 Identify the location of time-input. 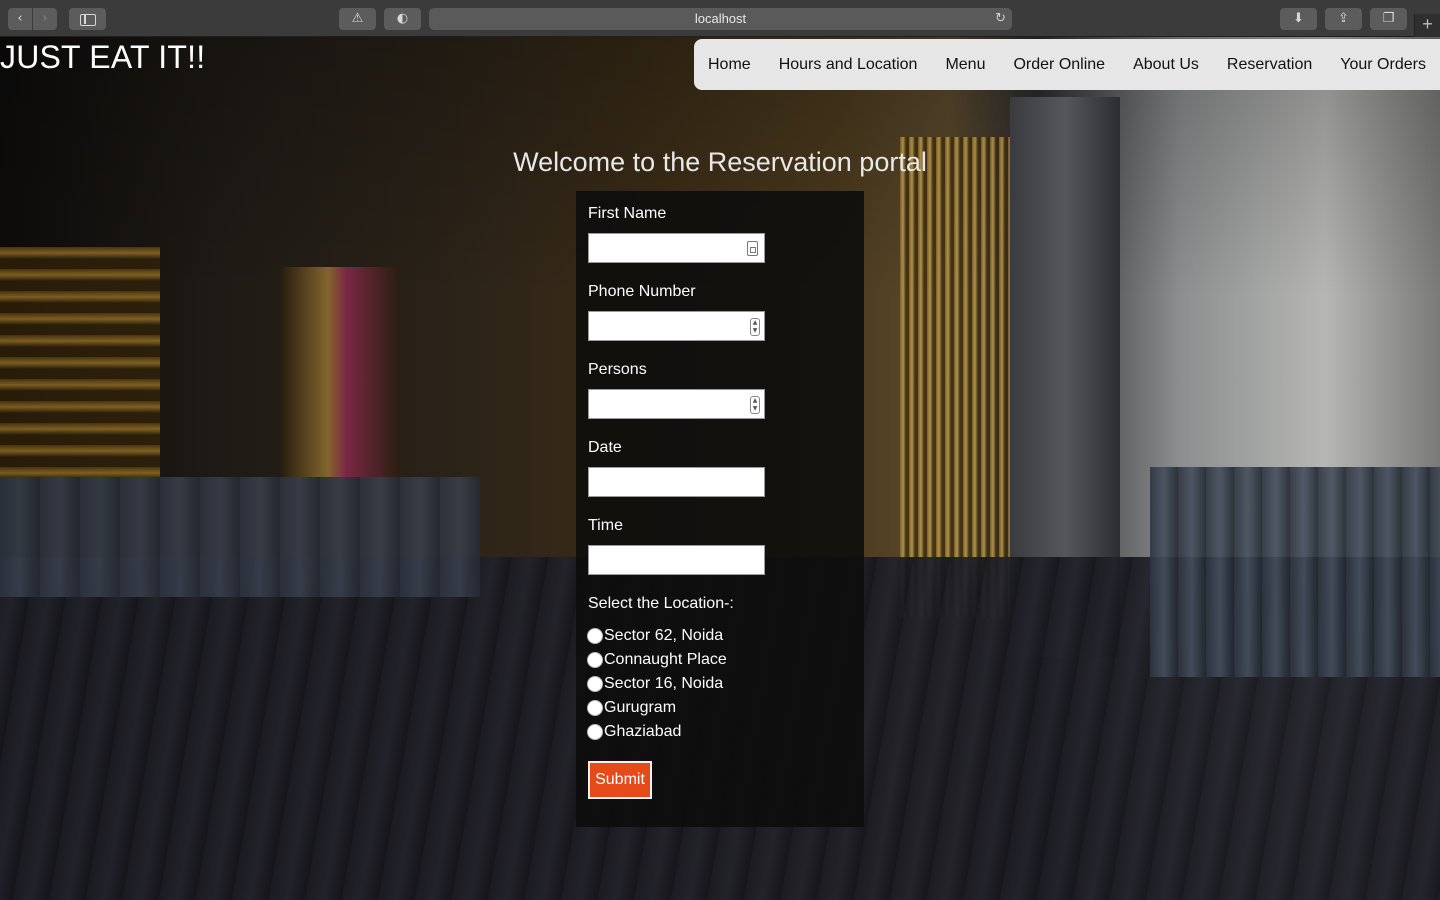
(676, 560).